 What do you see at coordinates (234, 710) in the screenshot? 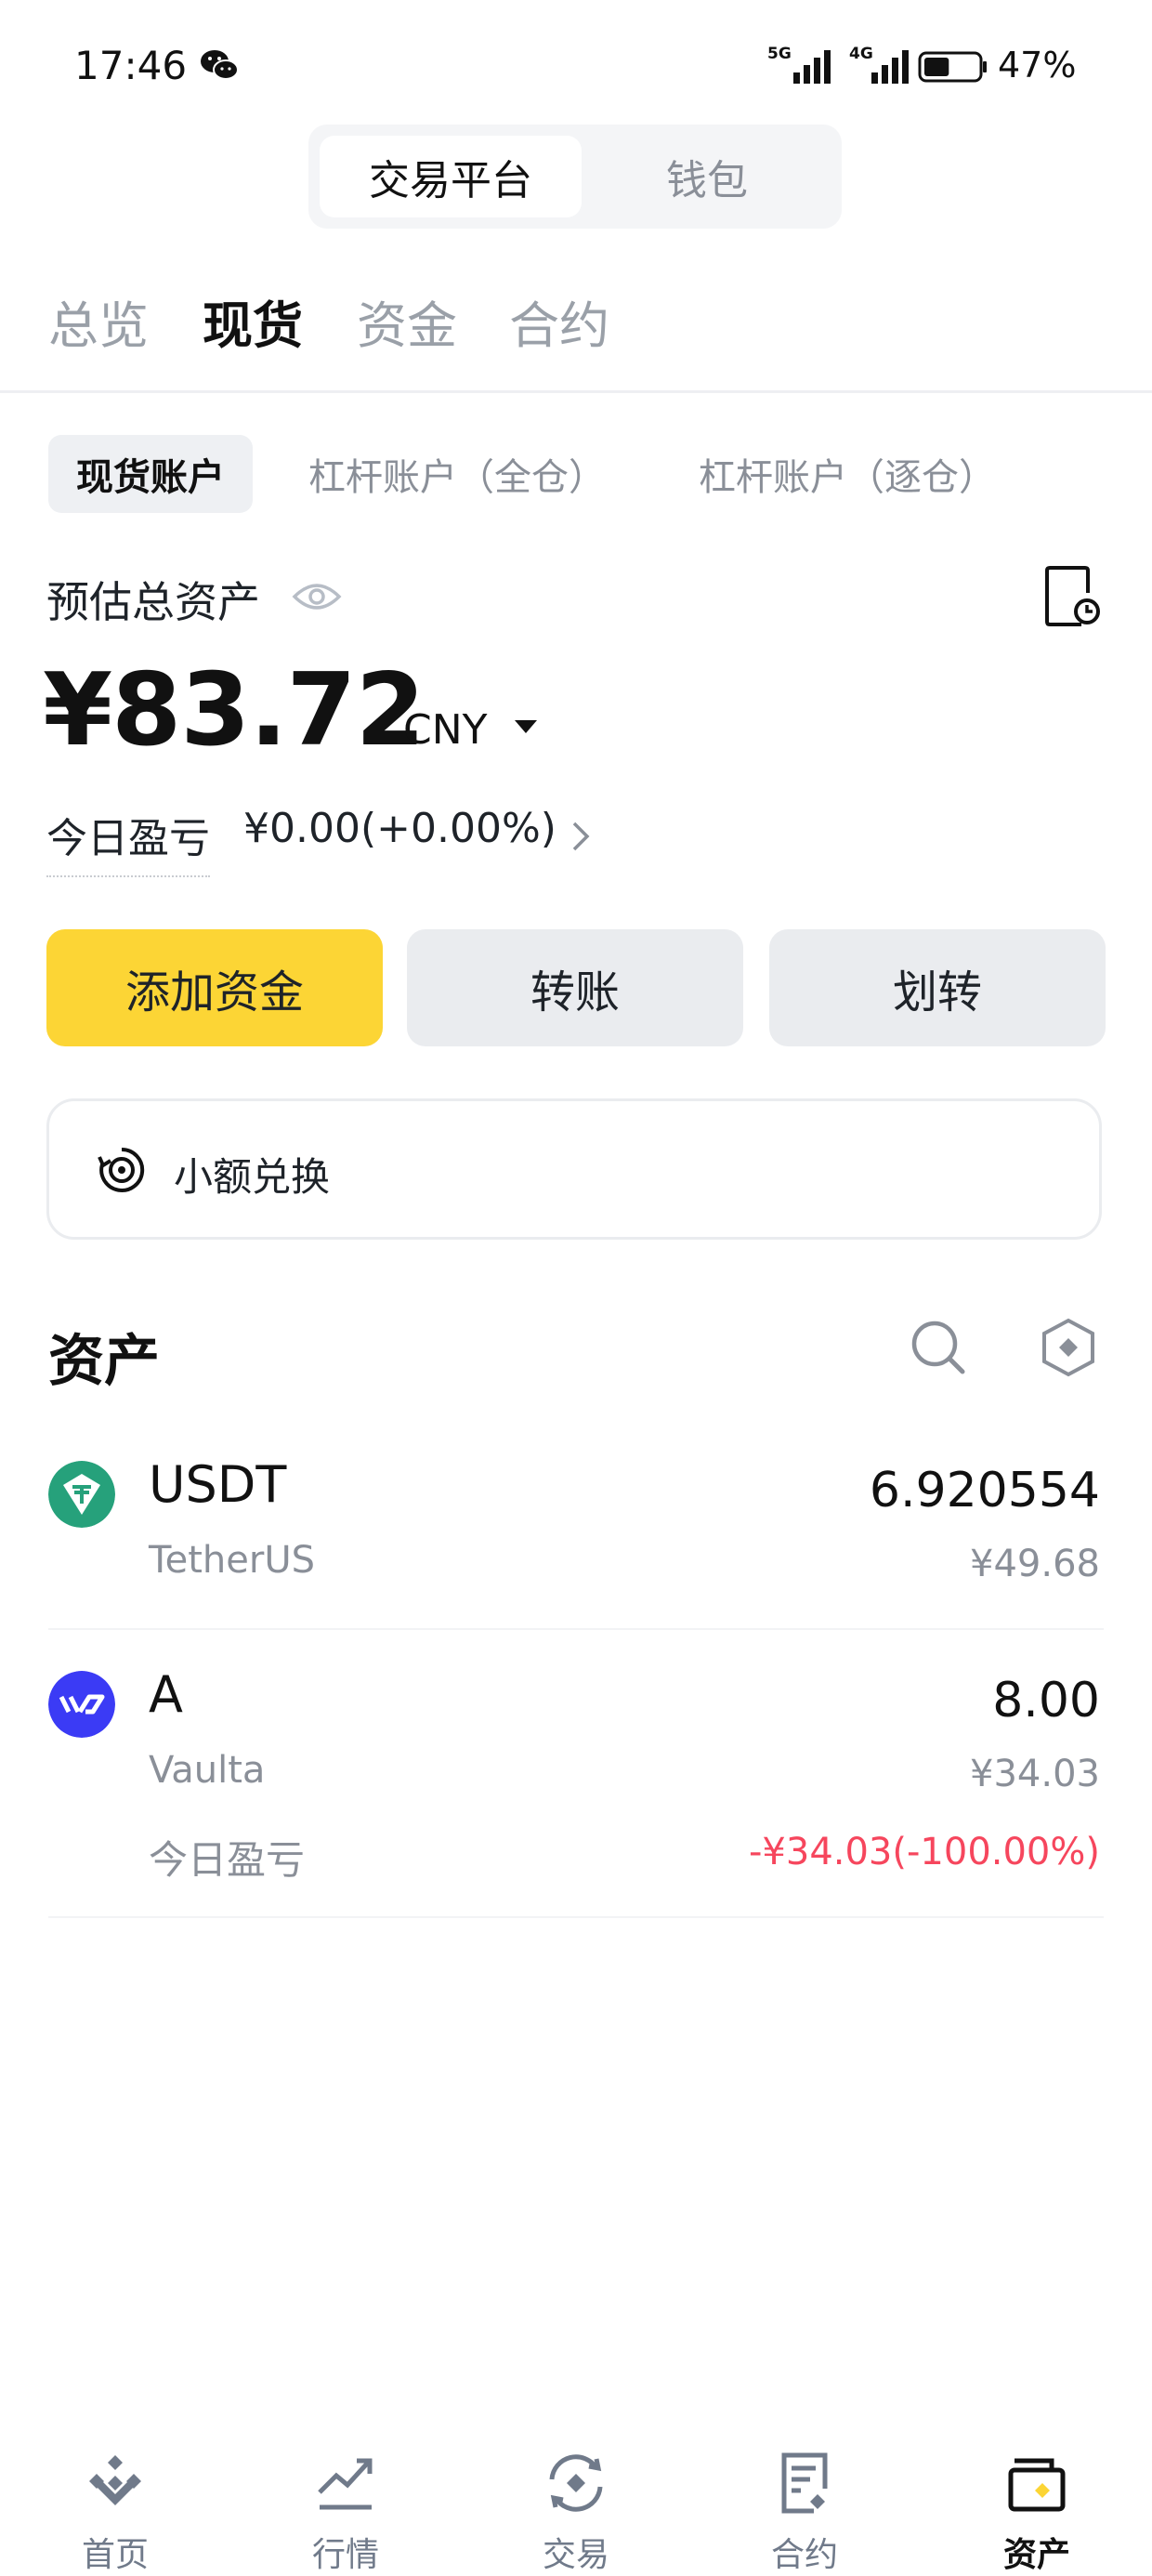
I see `total-balance: ¥83.72` at bounding box center [234, 710].